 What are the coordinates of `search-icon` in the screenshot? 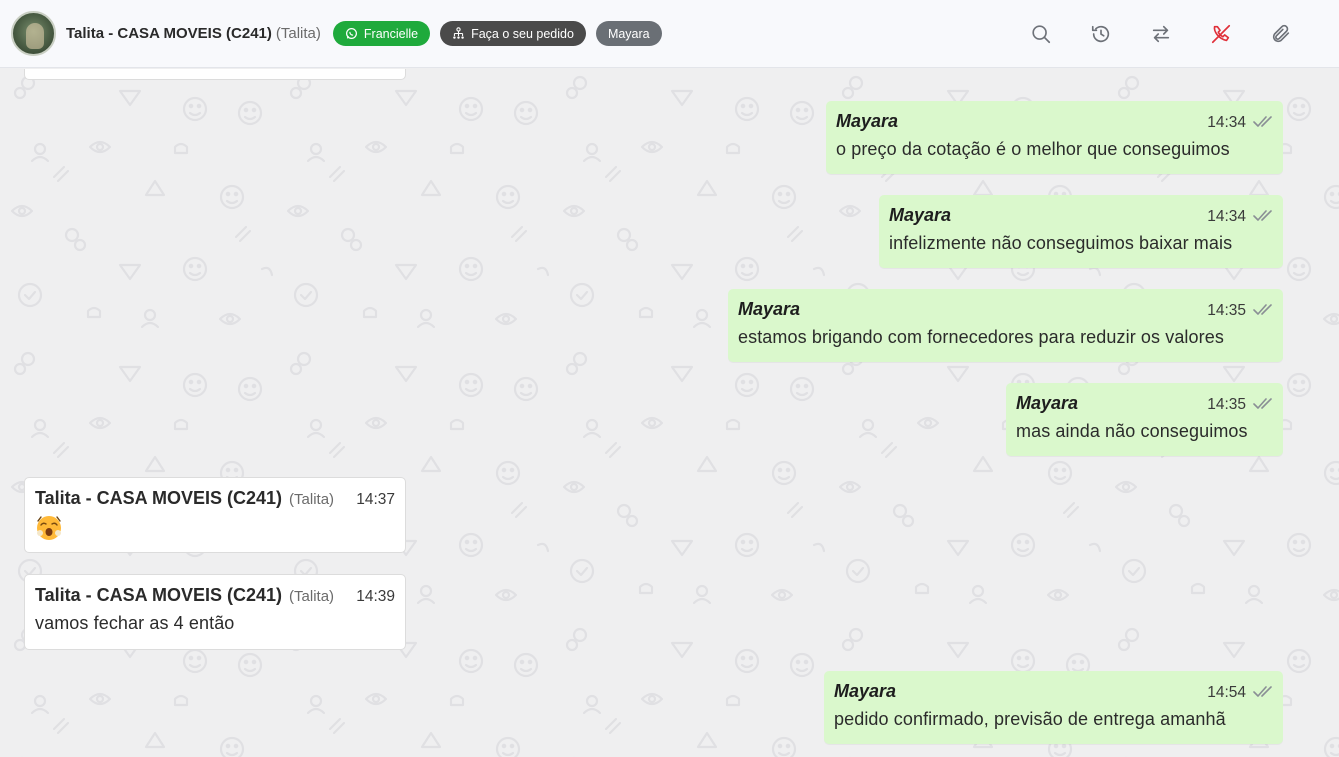 It's located at (1041, 34).